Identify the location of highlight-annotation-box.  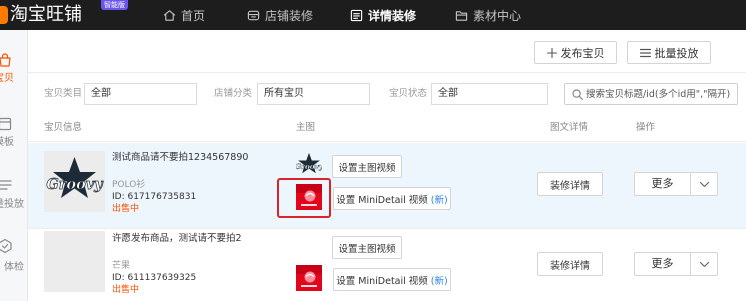
(304, 198).